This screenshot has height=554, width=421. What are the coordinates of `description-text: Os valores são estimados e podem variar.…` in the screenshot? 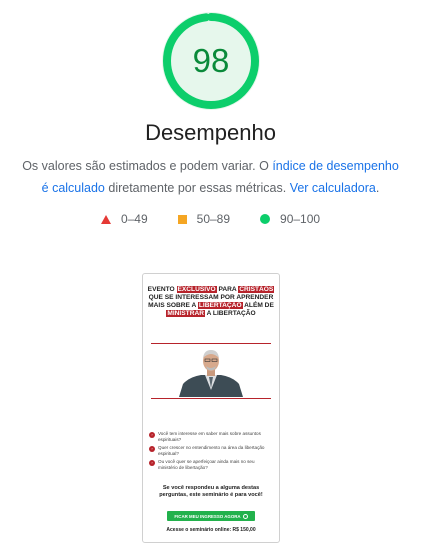 It's located at (147, 166).